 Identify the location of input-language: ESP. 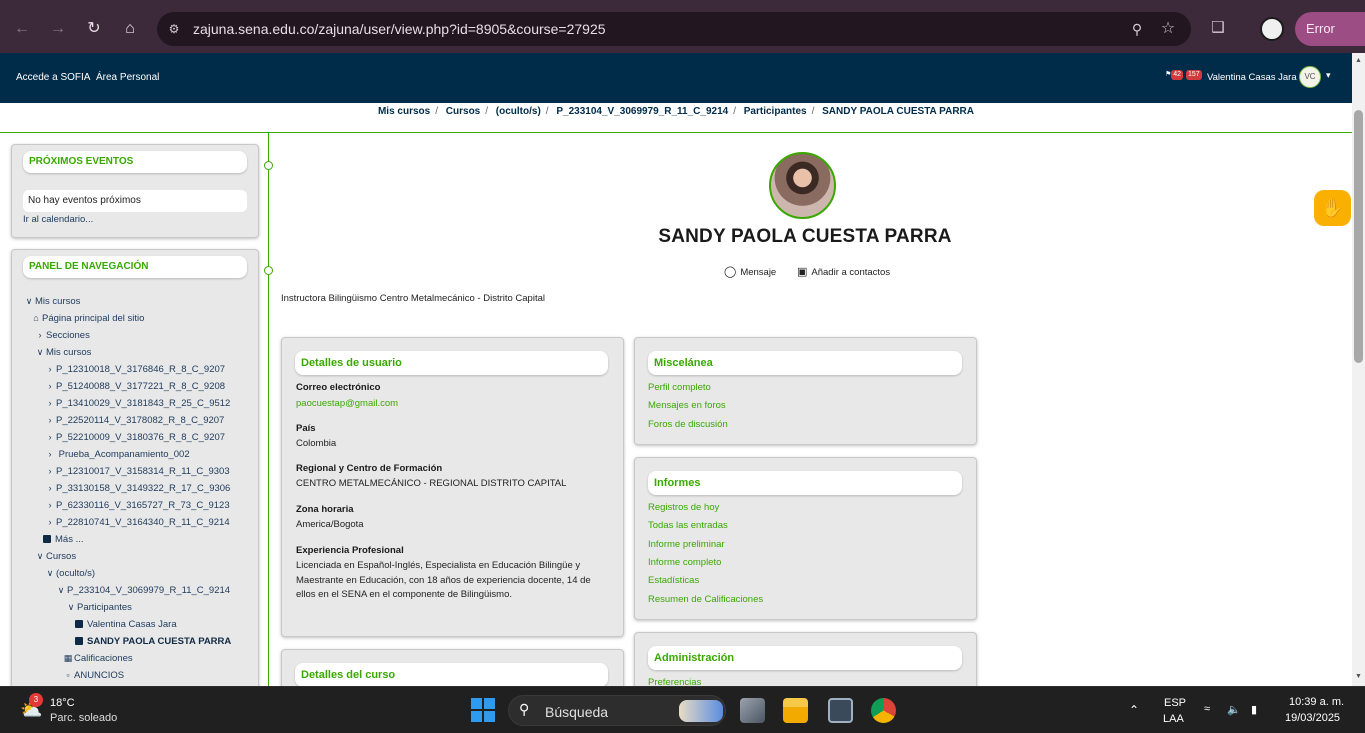
(1175, 703).